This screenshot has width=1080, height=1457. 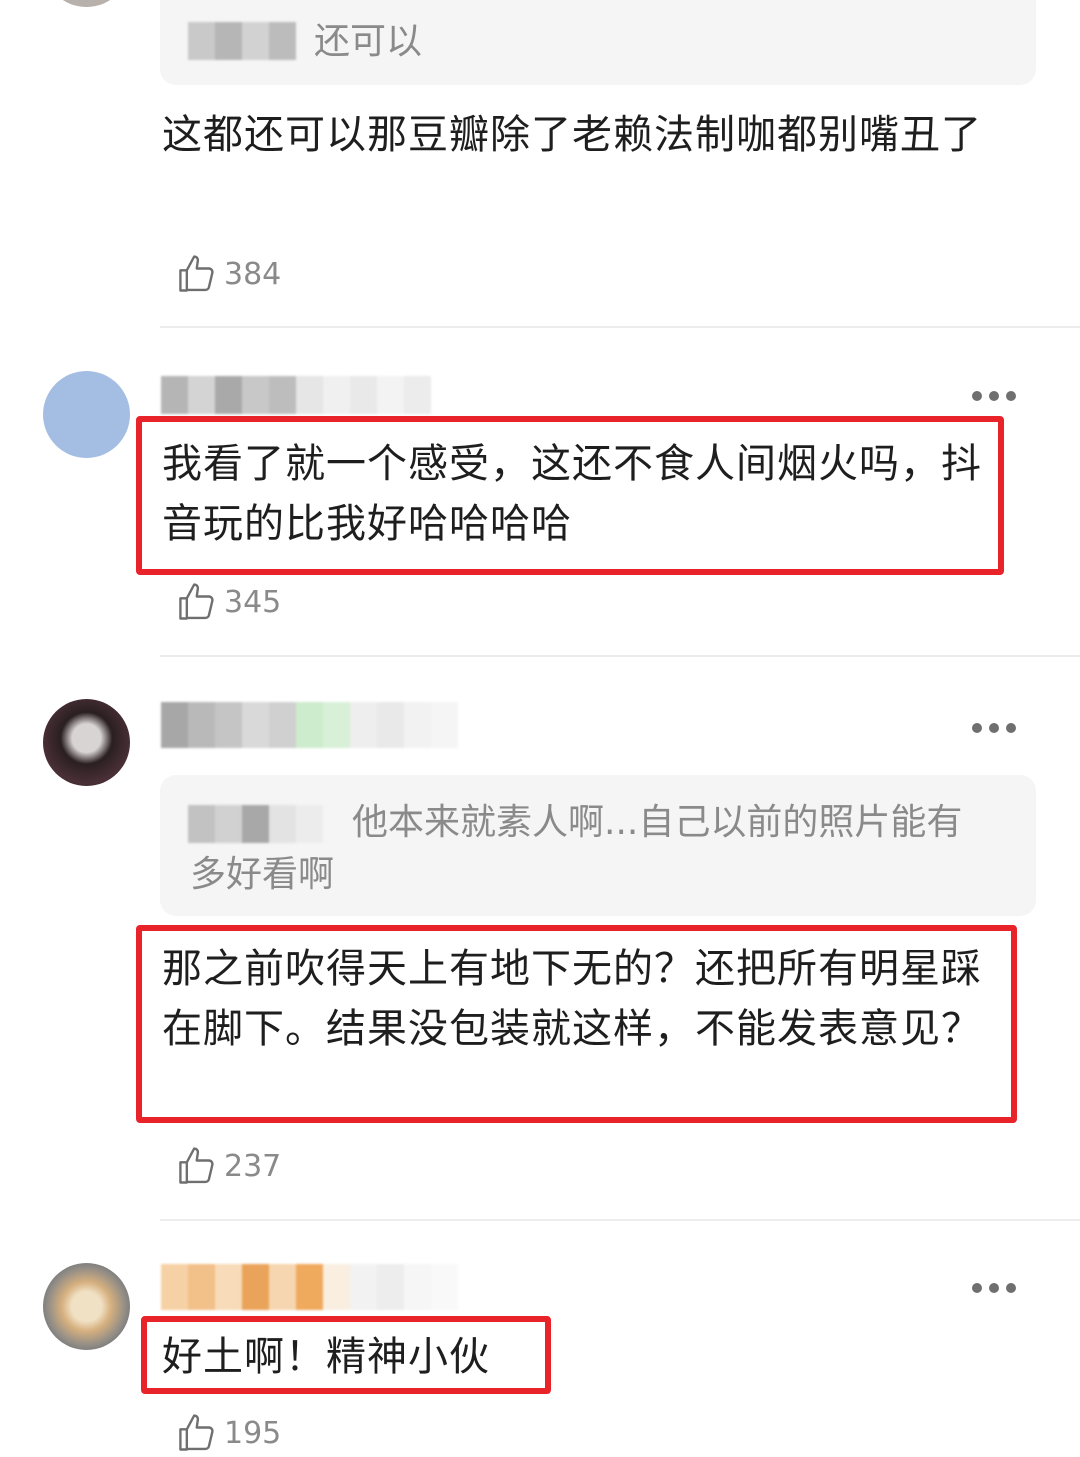 I want to click on like-button: 345, so click(x=227, y=602).